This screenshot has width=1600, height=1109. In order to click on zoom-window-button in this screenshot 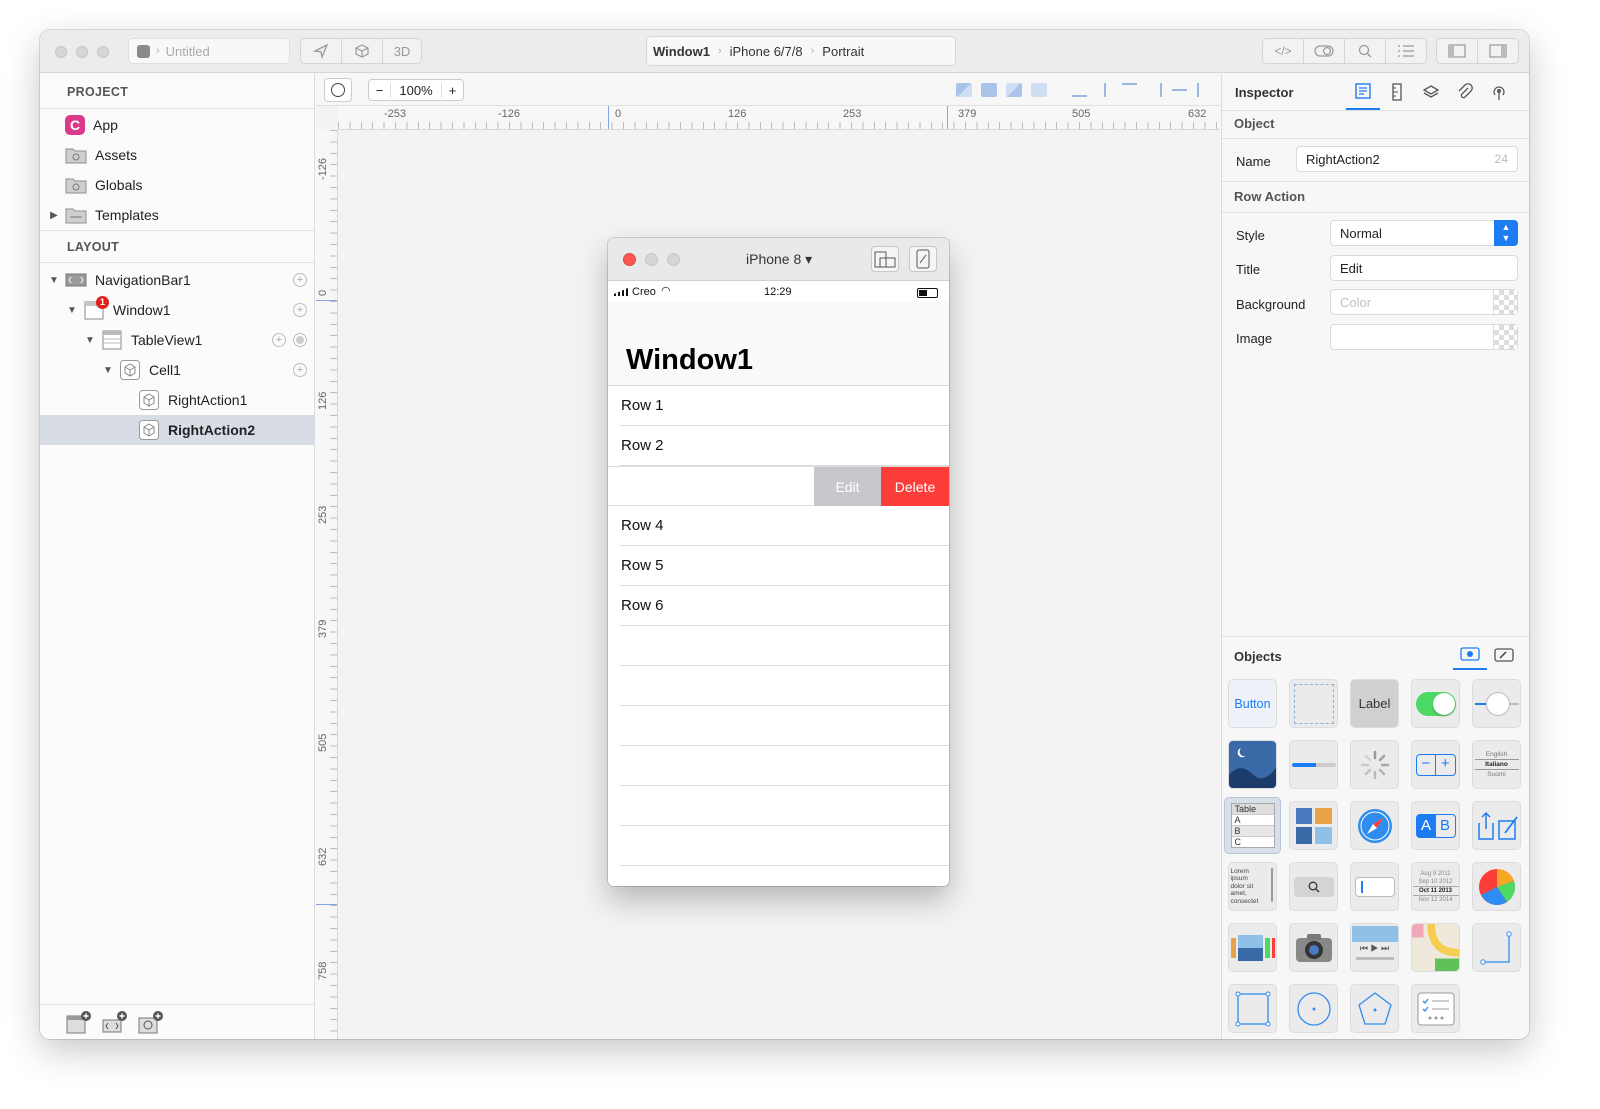, I will do `click(103, 52)`.